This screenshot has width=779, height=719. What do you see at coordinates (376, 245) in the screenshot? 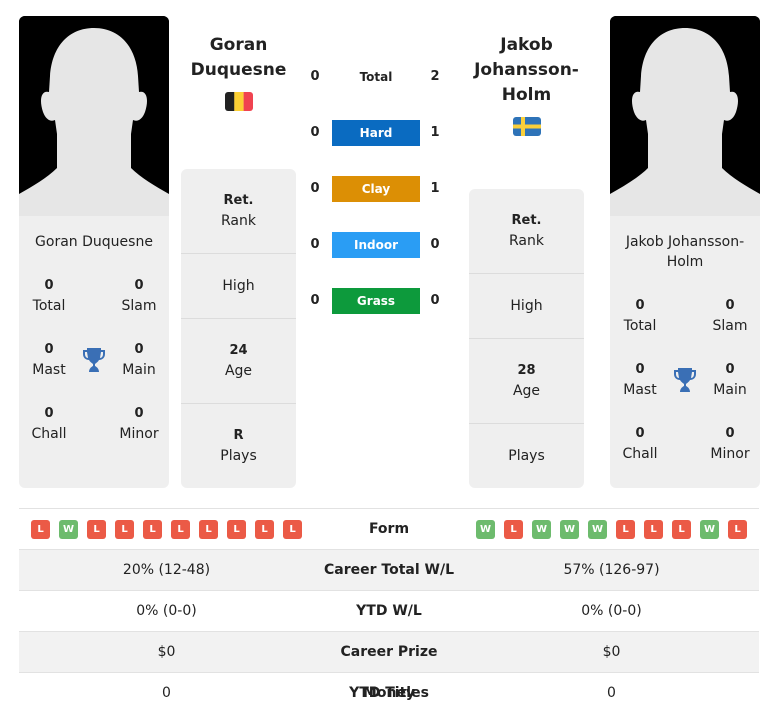
I see `surface-badge-indoor: Indoor` at bounding box center [376, 245].